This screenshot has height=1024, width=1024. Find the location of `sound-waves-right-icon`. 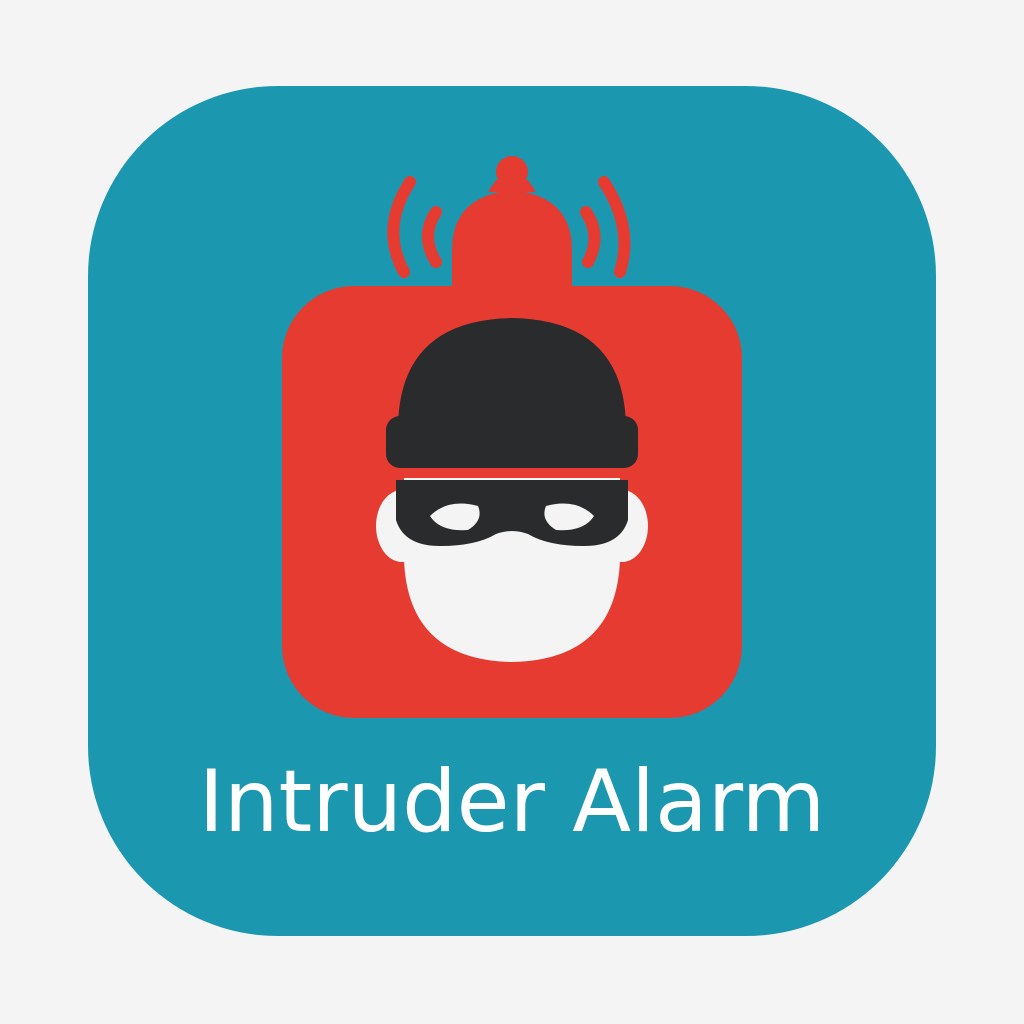

sound-waves-right-icon is located at coordinates (605, 227).